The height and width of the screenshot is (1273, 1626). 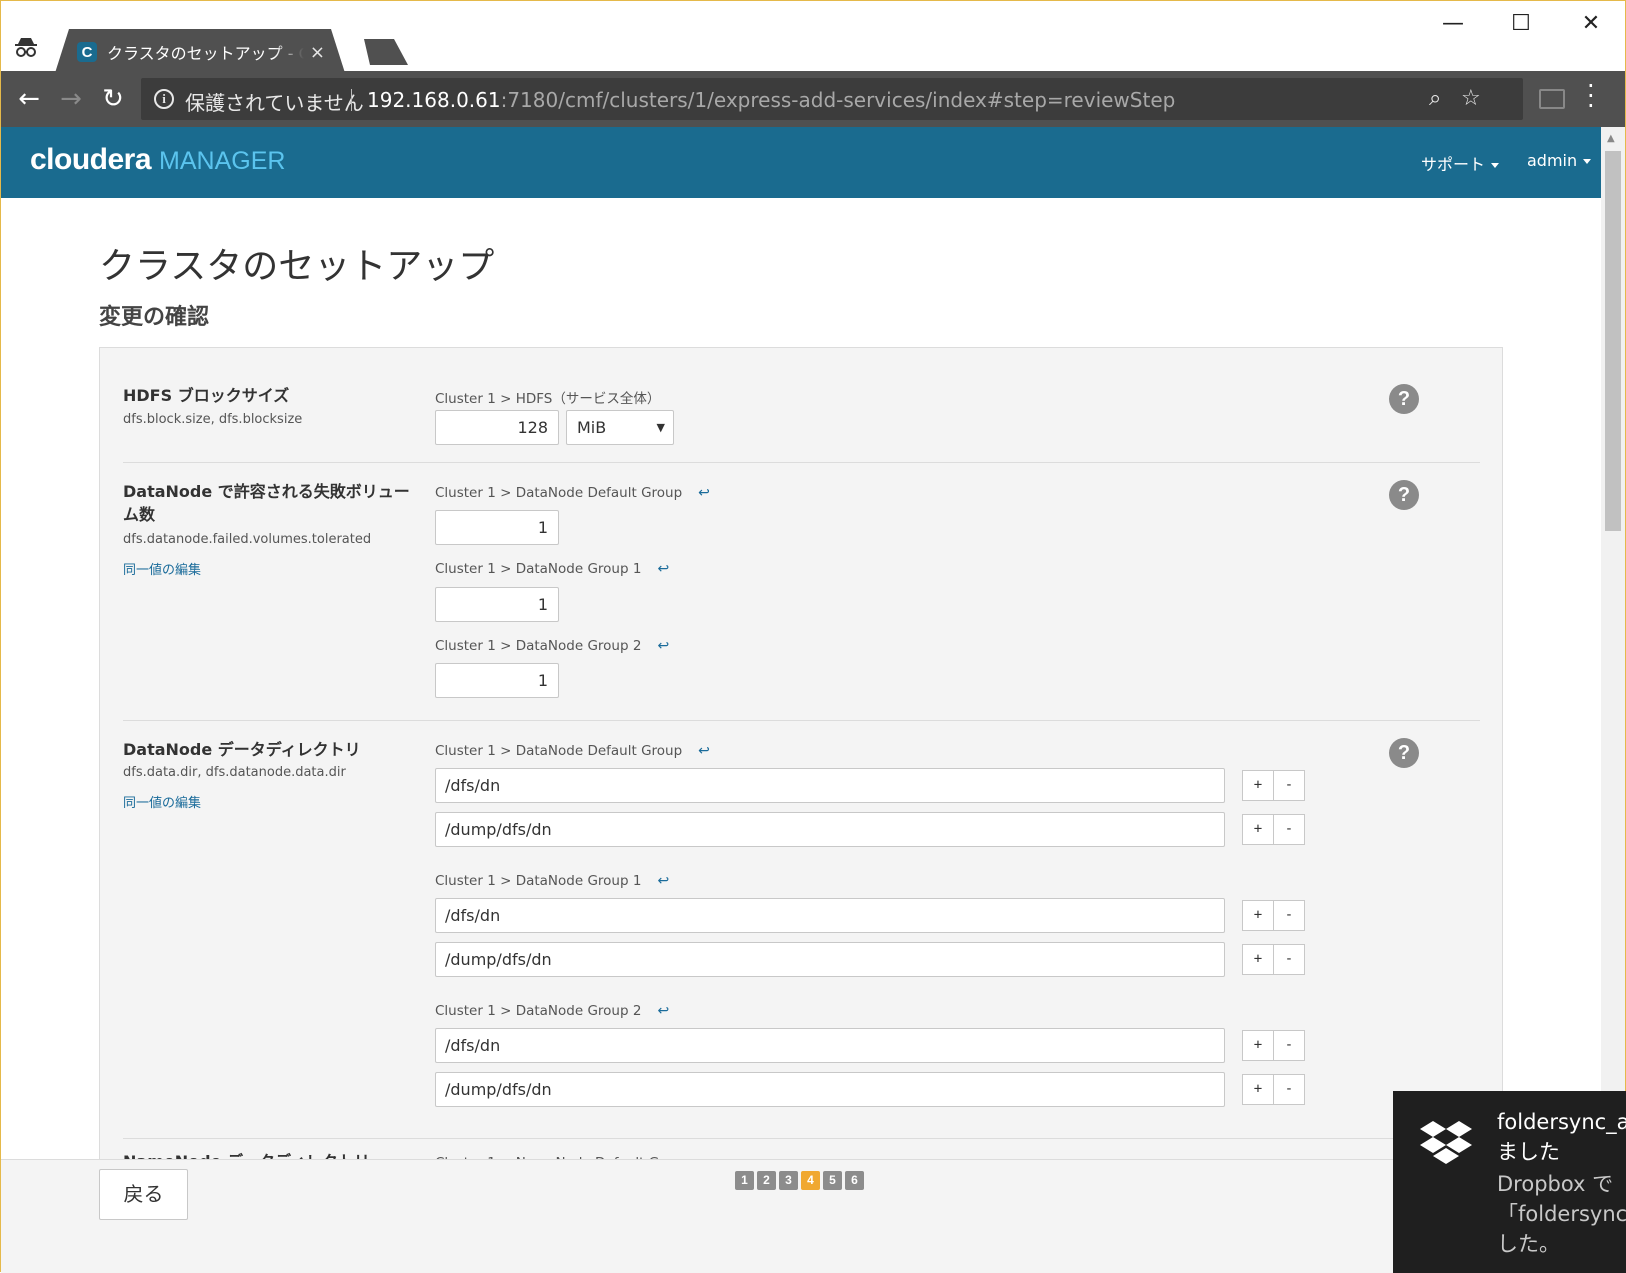 What do you see at coordinates (157, 160) in the screenshot?
I see `cloudera-manager-logo: cloudera MANAGER` at bounding box center [157, 160].